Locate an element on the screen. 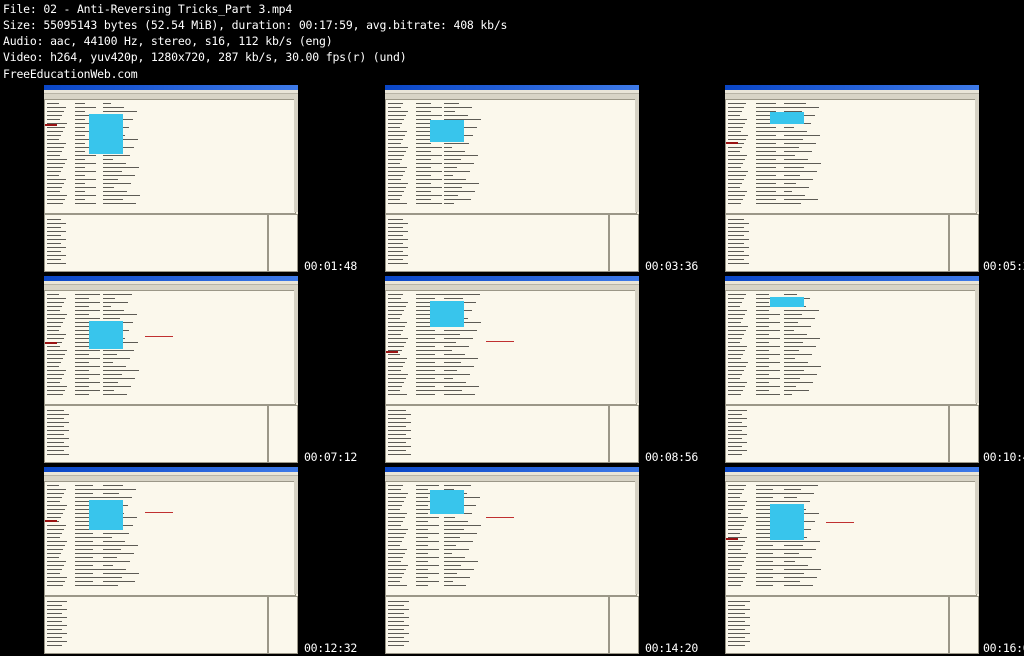  stack-pane is located at coordinates (283, 243).